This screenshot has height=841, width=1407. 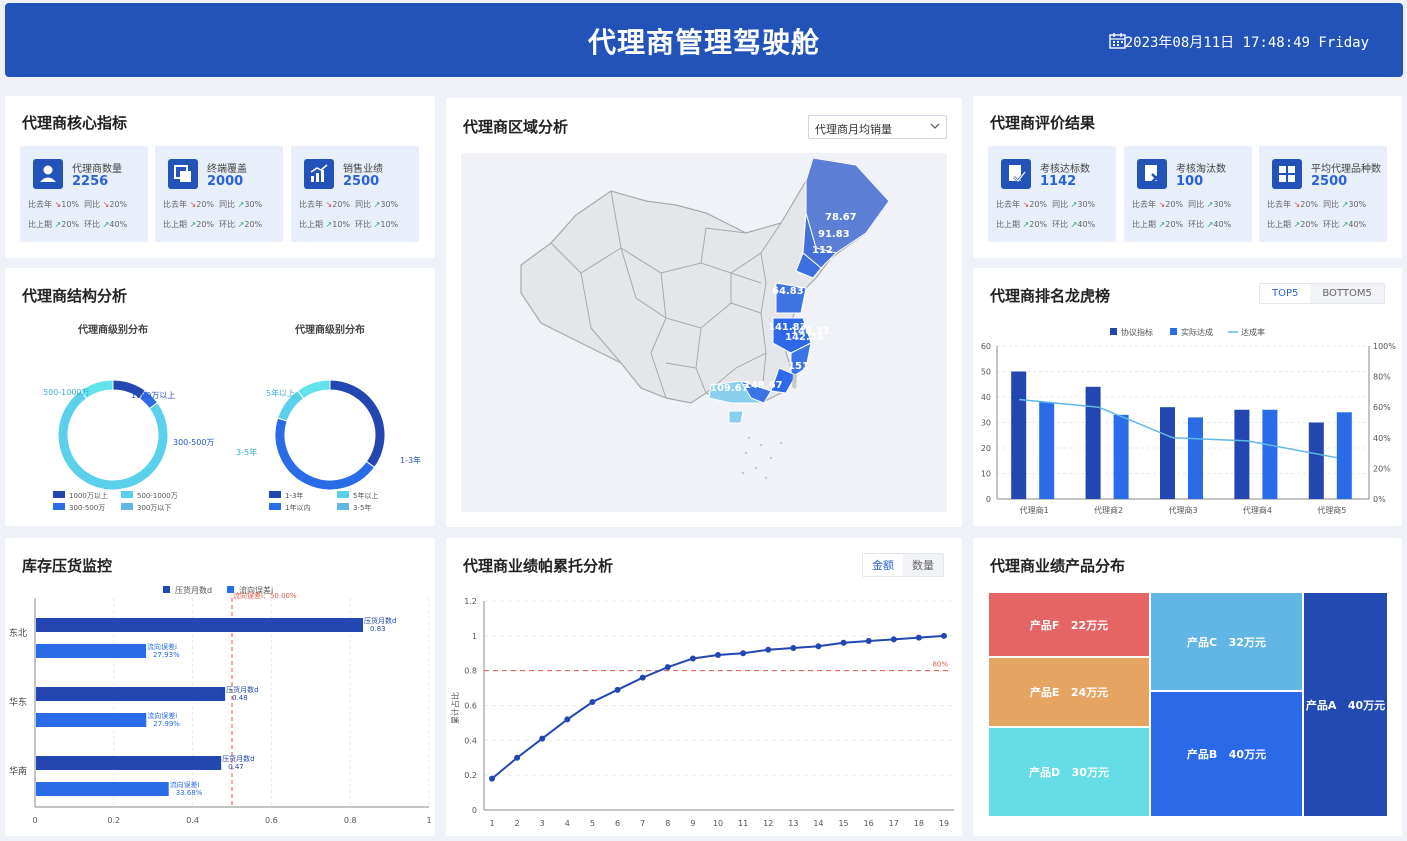 What do you see at coordinates (185, 784) in the screenshot?
I see `bar-label: 流向误差i` at bounding box center [185, 784].